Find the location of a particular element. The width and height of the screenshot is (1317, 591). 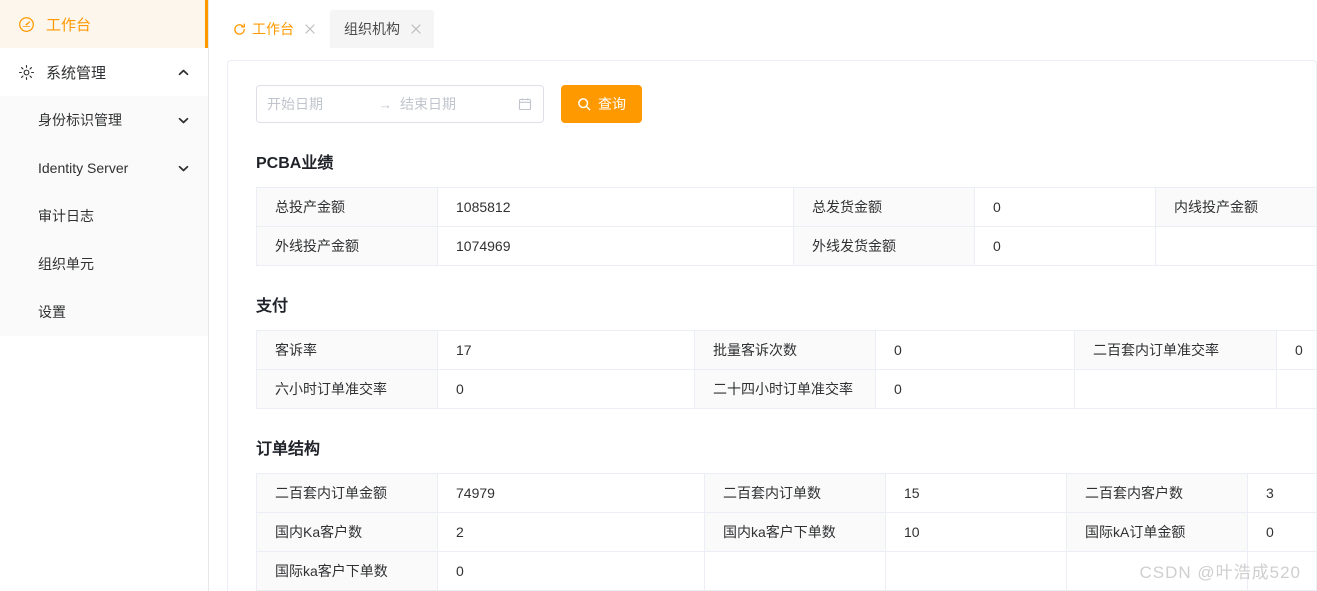

metric-value-cell: 1074969 is located at coordinates (615, 246).